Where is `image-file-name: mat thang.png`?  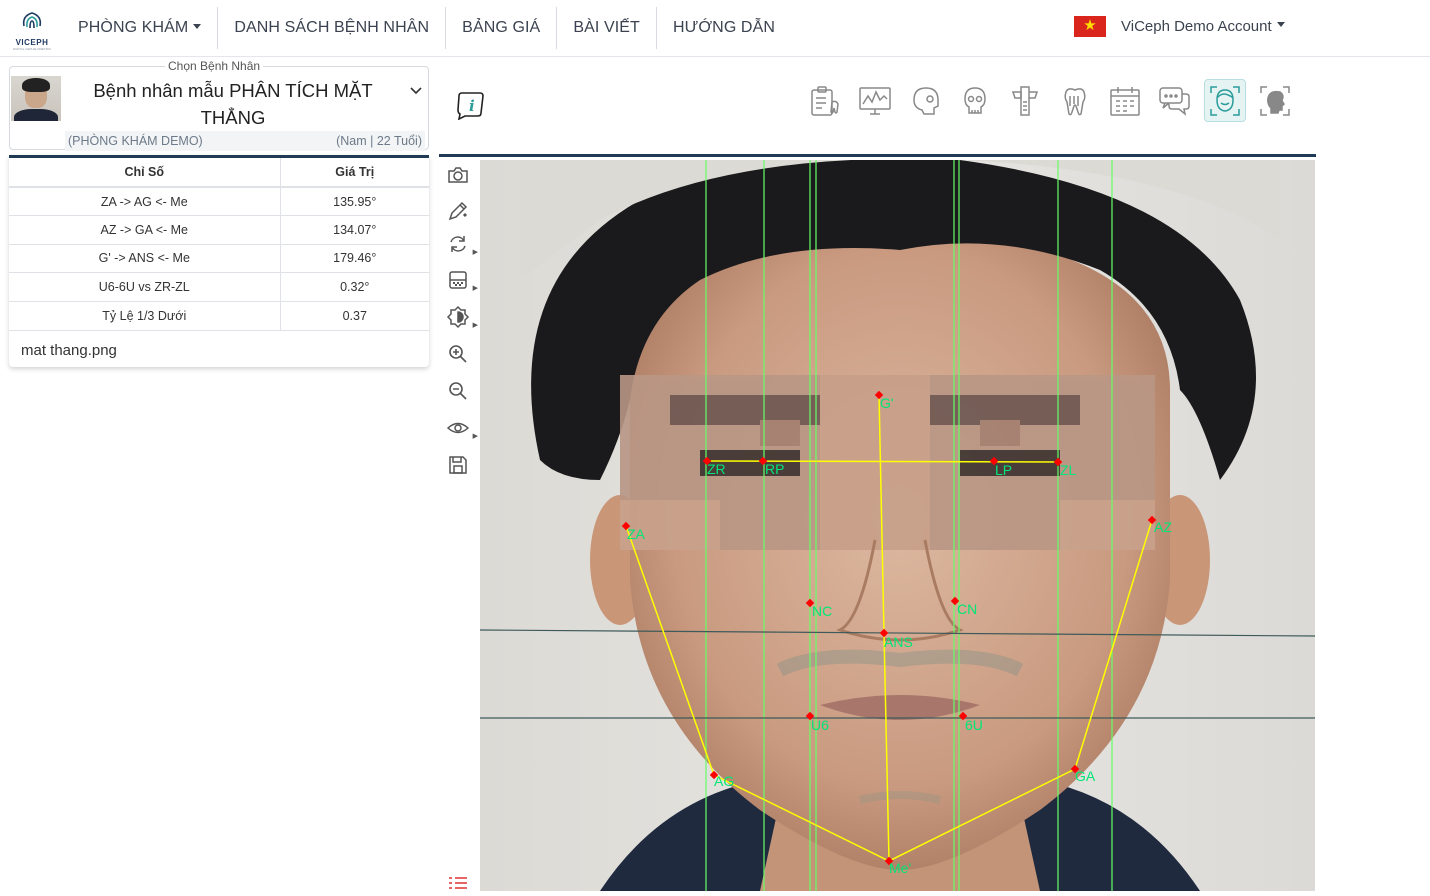 image-file-name: mat thang.png is located at coordinates (219, 349).